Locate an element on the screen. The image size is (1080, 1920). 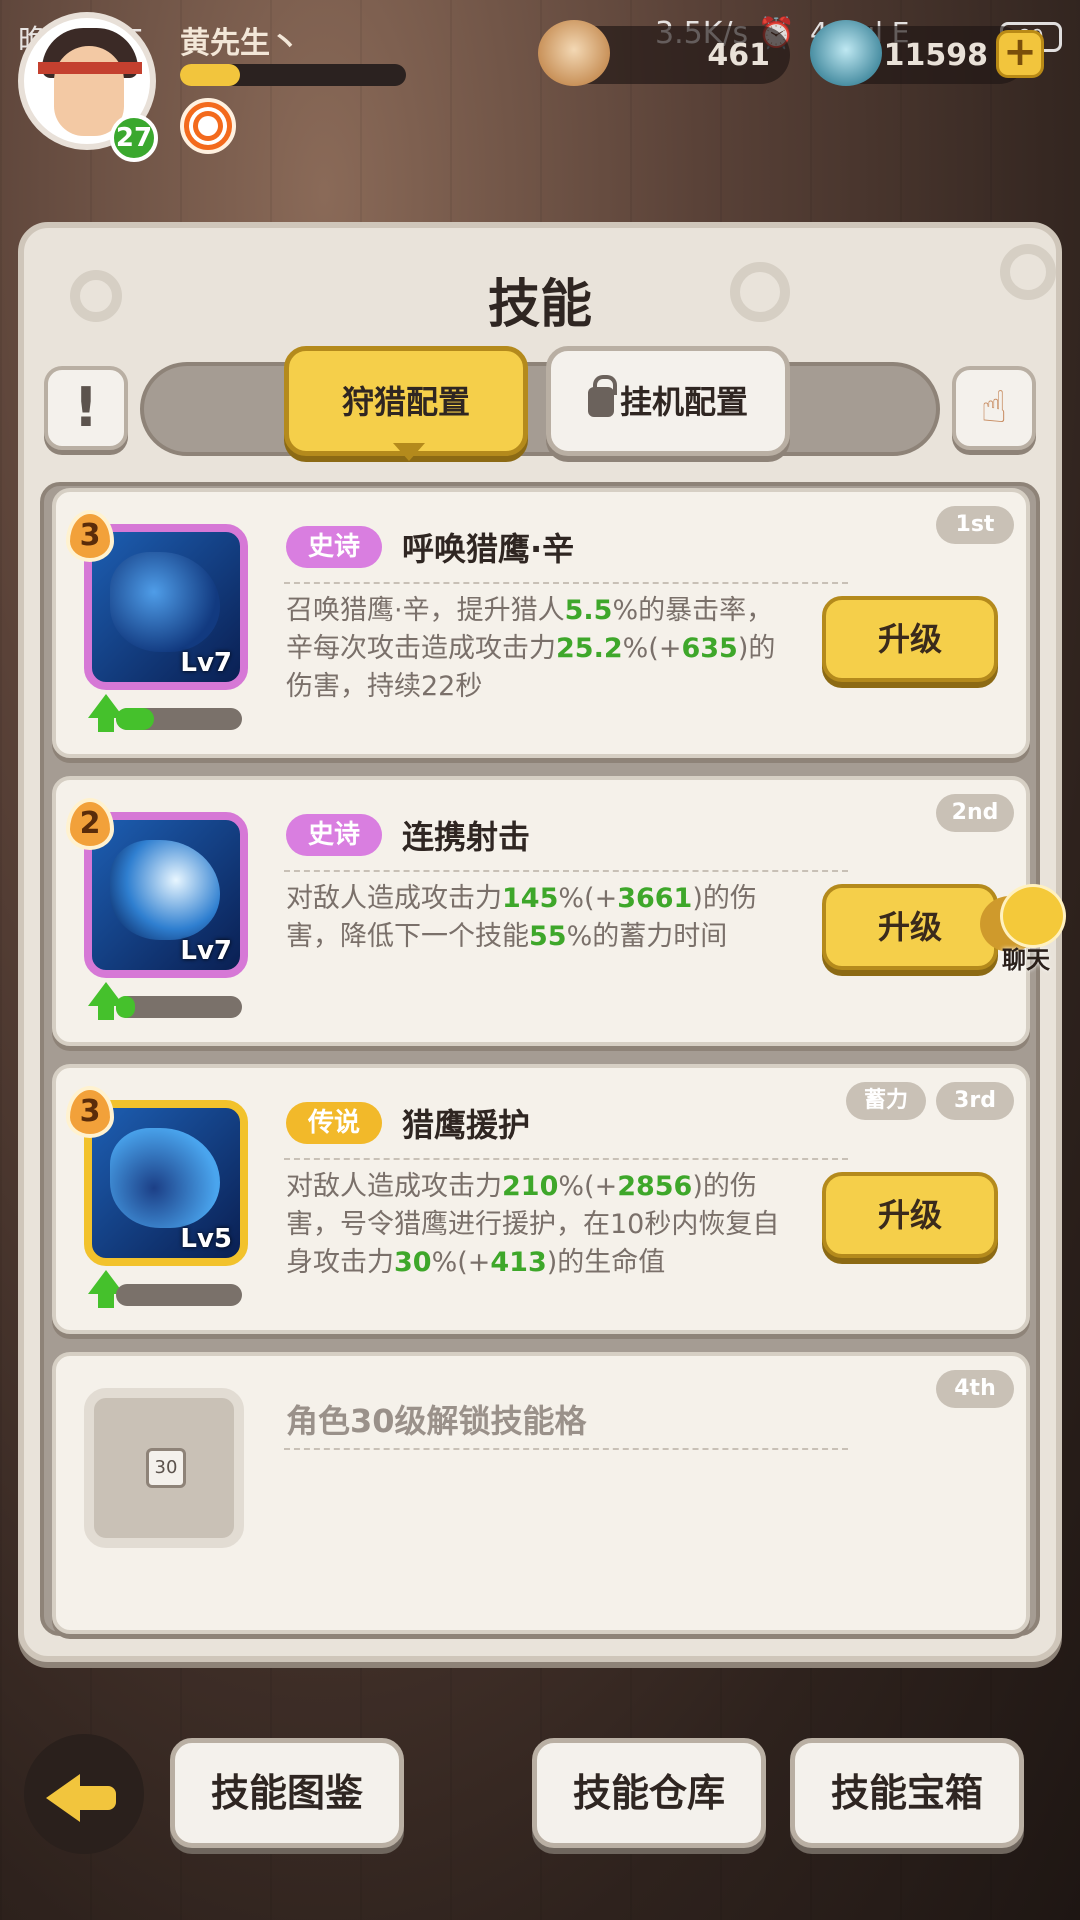
player-level-badge: 27 is located at coordinates (134, 138).